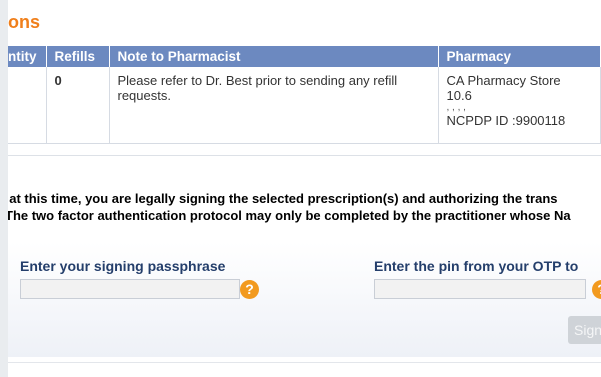 The width and height of the screenshot is (601, 377). I want to click on pharmacy-address: , , , ,, so click(456, 107).